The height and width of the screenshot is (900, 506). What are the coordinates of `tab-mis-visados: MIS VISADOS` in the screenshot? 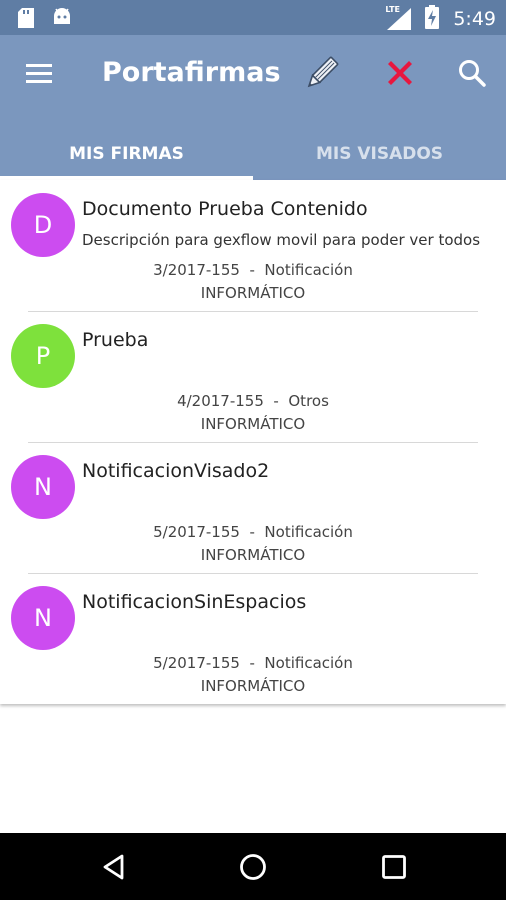 It's located at (379, 153).